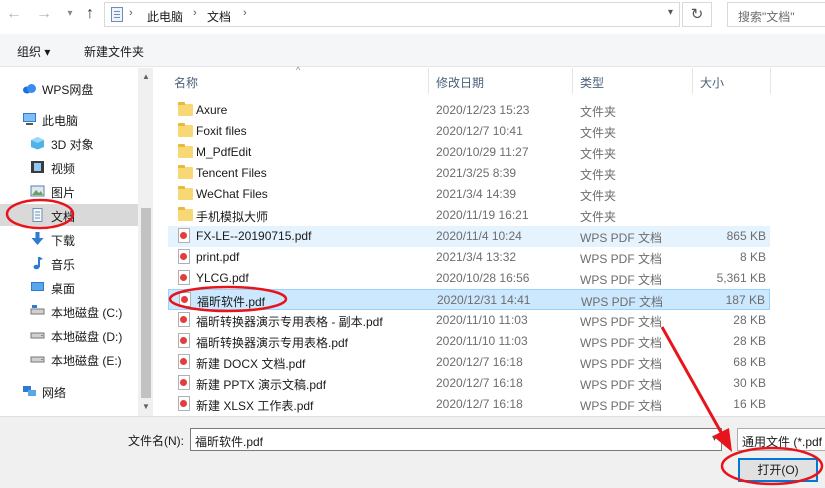 Image resolution: width=825 pixels, height=488 pixels. Describe the element at coordinates (469, 152) in the screenshot. I see `folder-row: M_PdfEdit 2020/10/29 11:27 文件夹` at that location.